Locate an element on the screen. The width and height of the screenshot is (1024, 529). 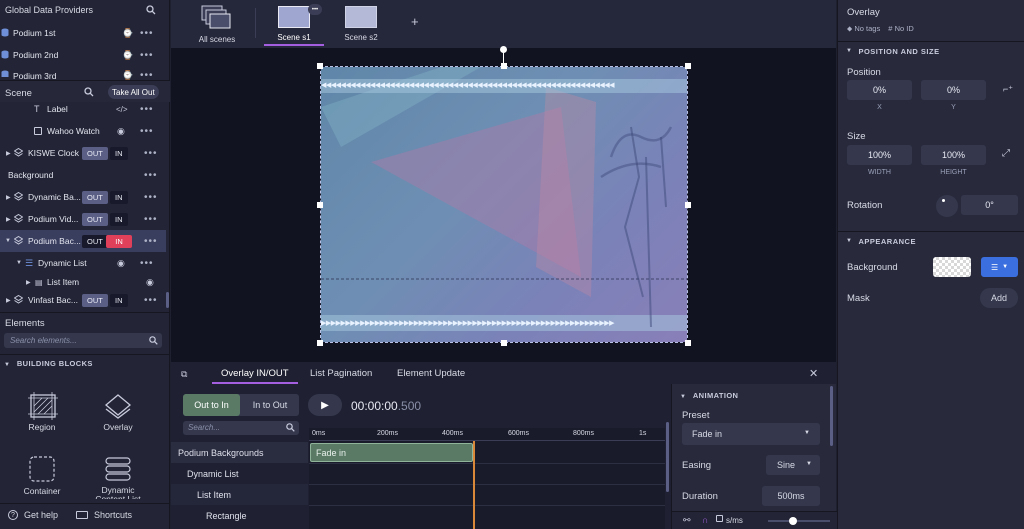
resize-handle-top is located at coordinates (504, 66).